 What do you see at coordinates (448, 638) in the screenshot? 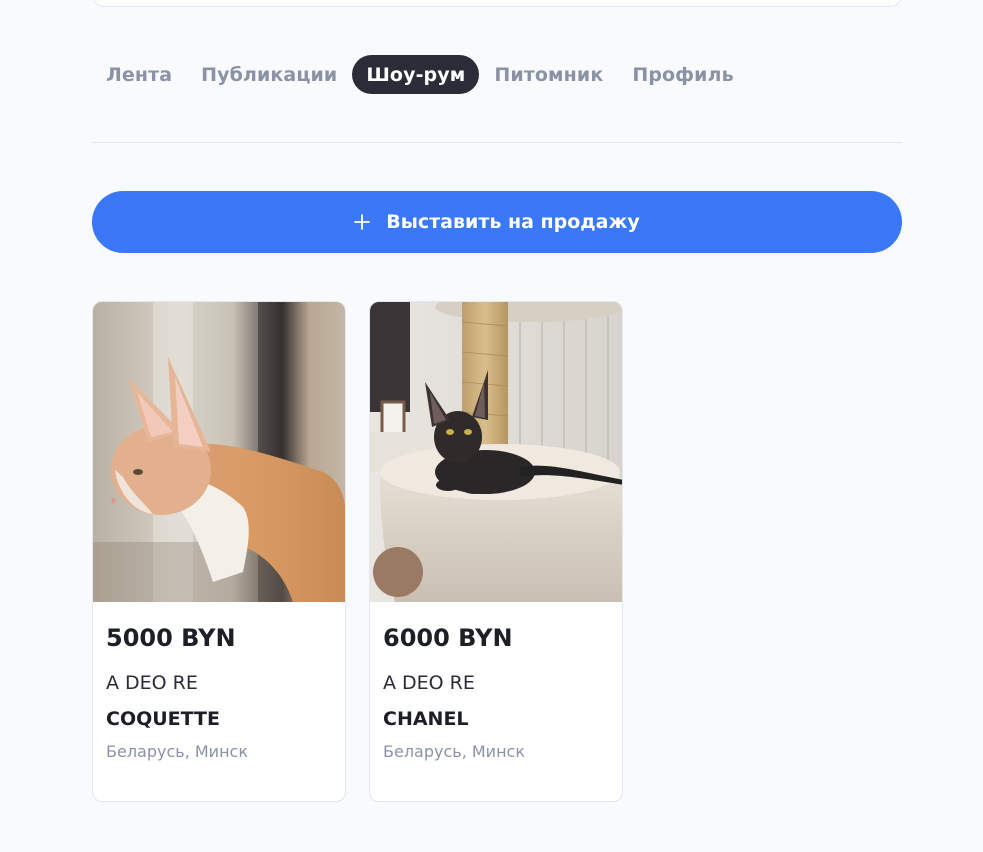
I see `listing-price: 6000 BYN` at bounding box center [448, 638].